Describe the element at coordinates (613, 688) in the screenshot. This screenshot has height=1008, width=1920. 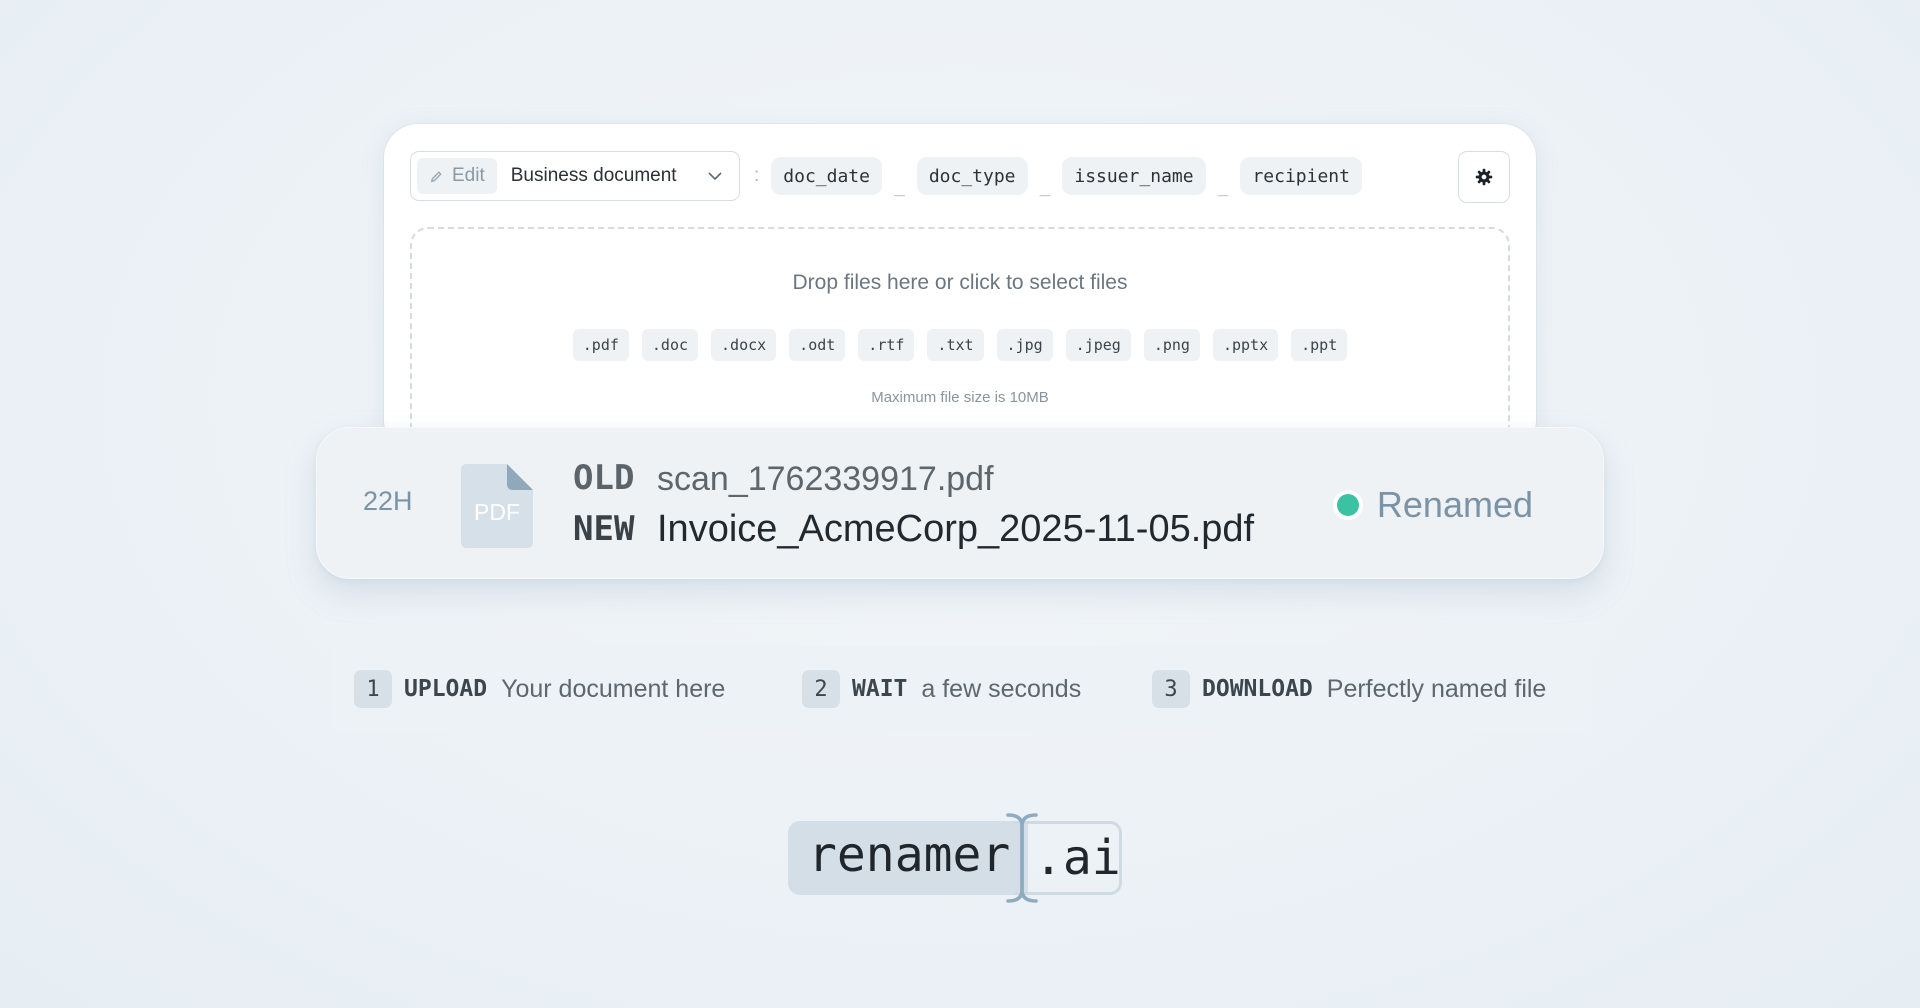
I see `step-description: Your document here` at that location.